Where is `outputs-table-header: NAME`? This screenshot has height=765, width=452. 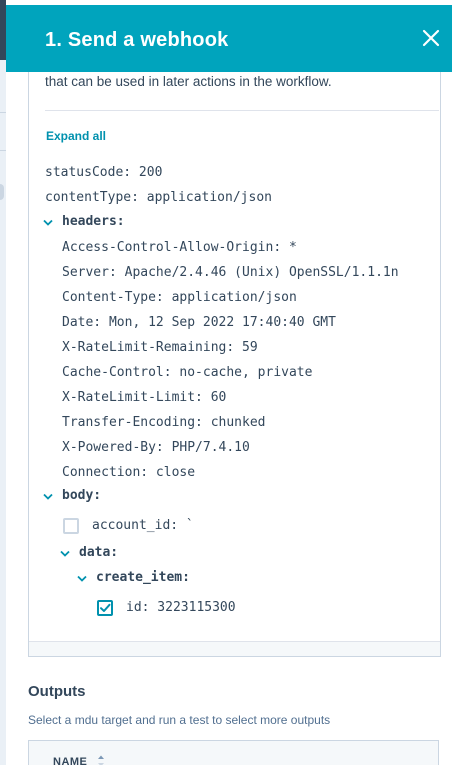 outputs-table-header: NAME is located at coordinates (233, 752).